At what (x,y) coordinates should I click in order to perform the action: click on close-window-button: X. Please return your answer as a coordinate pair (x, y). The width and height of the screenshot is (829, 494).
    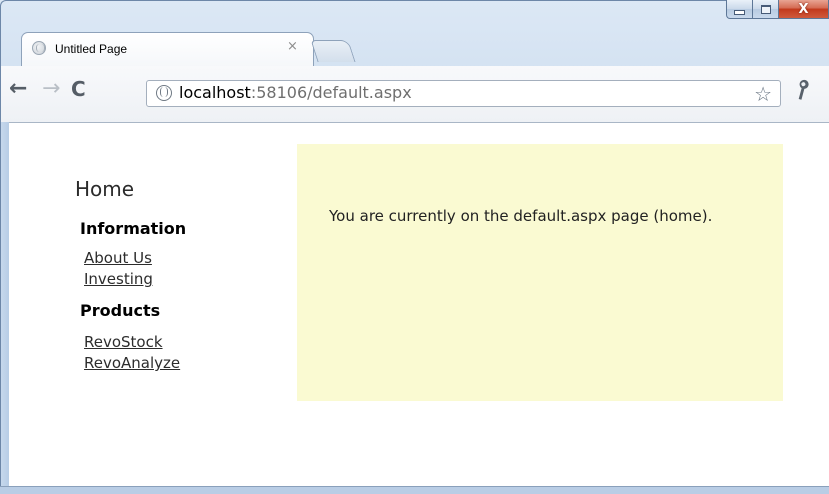
    Looking at the image, I should click on (804, 9).